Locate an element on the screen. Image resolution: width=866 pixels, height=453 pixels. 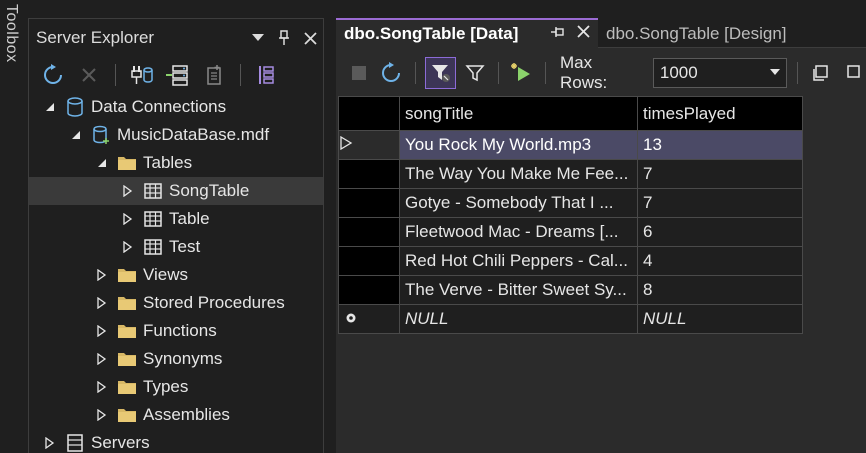
chevron-down-icon is located at coordinates (774, 72).